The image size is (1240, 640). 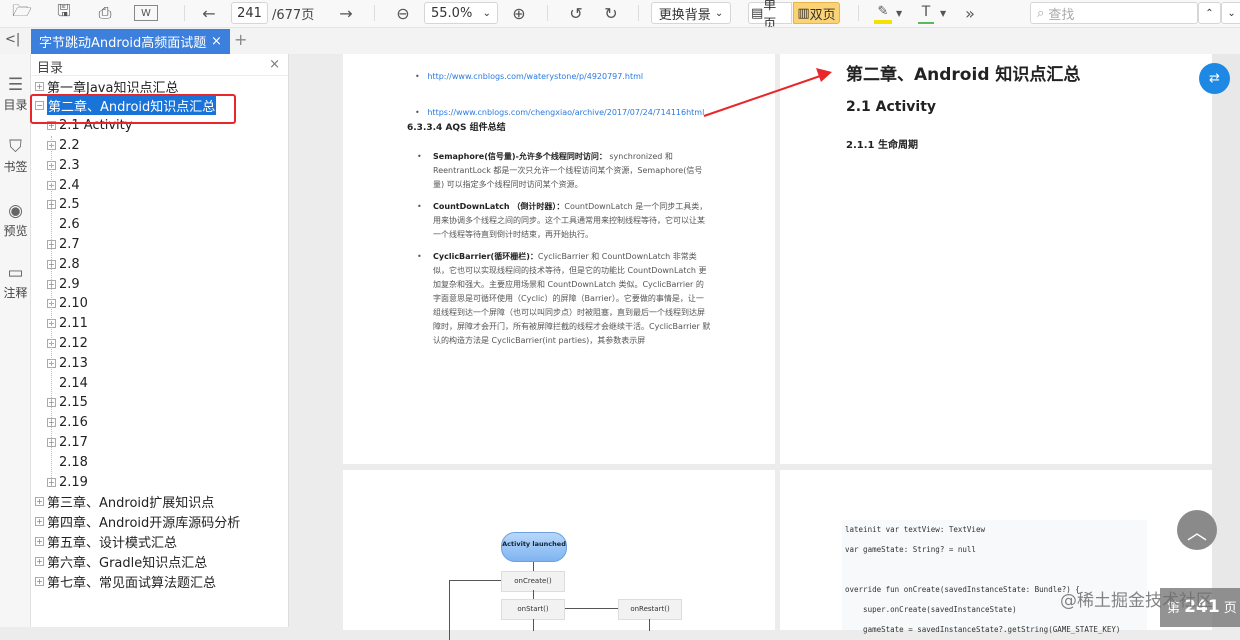 I want to click on toc-title: 目录, so click(x=50, y=68).